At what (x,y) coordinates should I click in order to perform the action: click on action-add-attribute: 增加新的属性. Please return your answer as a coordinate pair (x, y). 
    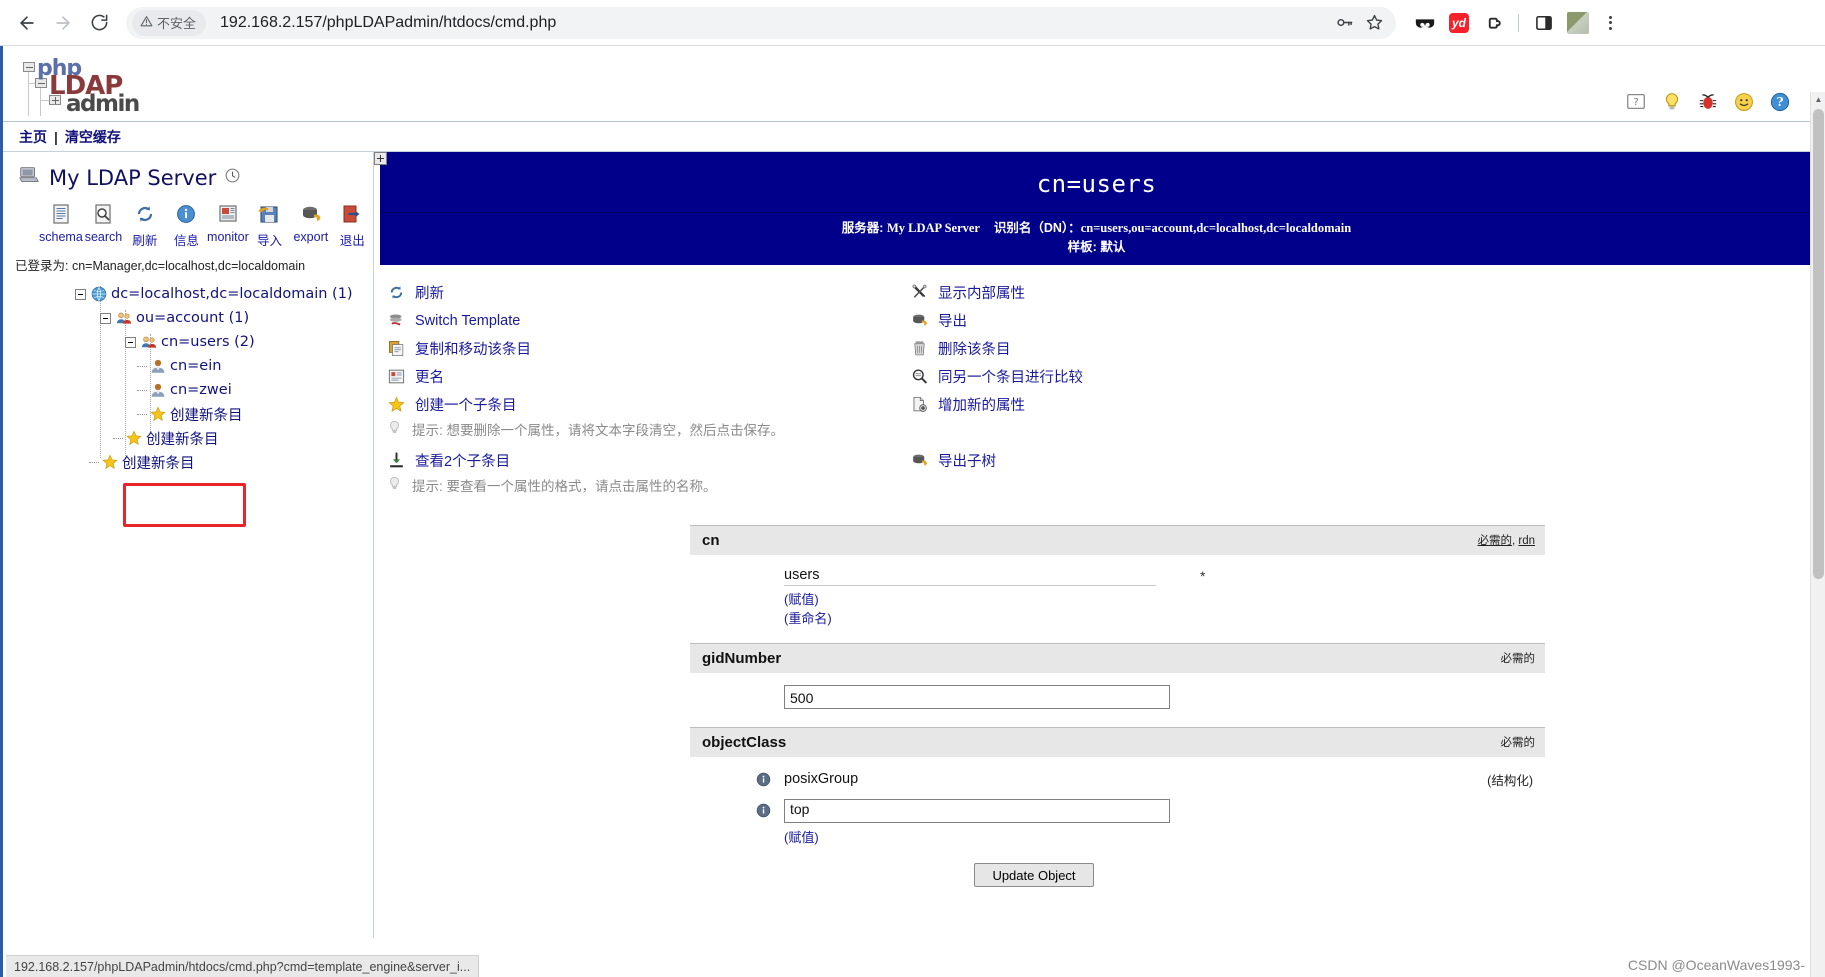
    Looking at the image, I should click on (1125, 405).